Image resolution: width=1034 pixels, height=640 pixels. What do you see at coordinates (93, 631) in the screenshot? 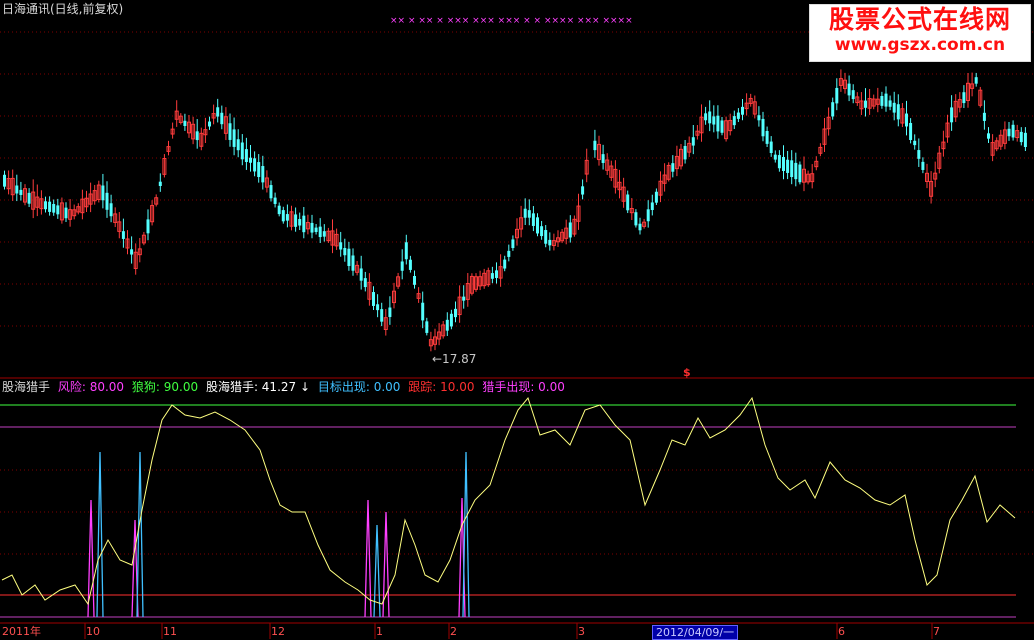
I see `time-tick: 10` at bounding box center [93, 631].